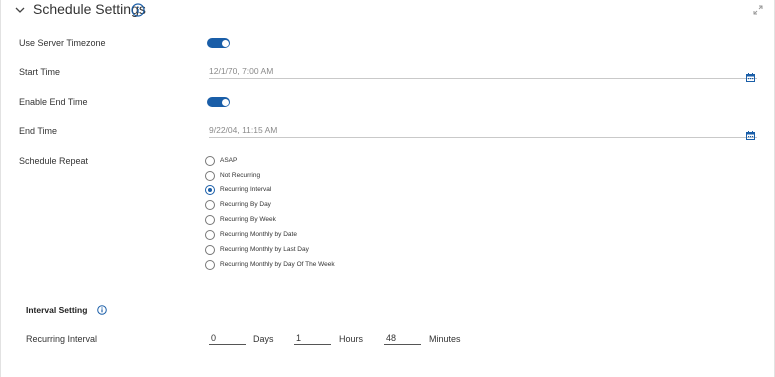  Describe the element at coordinates (351, 339) in the screenshot. I see `hours-unit-label: Hours` at that location.